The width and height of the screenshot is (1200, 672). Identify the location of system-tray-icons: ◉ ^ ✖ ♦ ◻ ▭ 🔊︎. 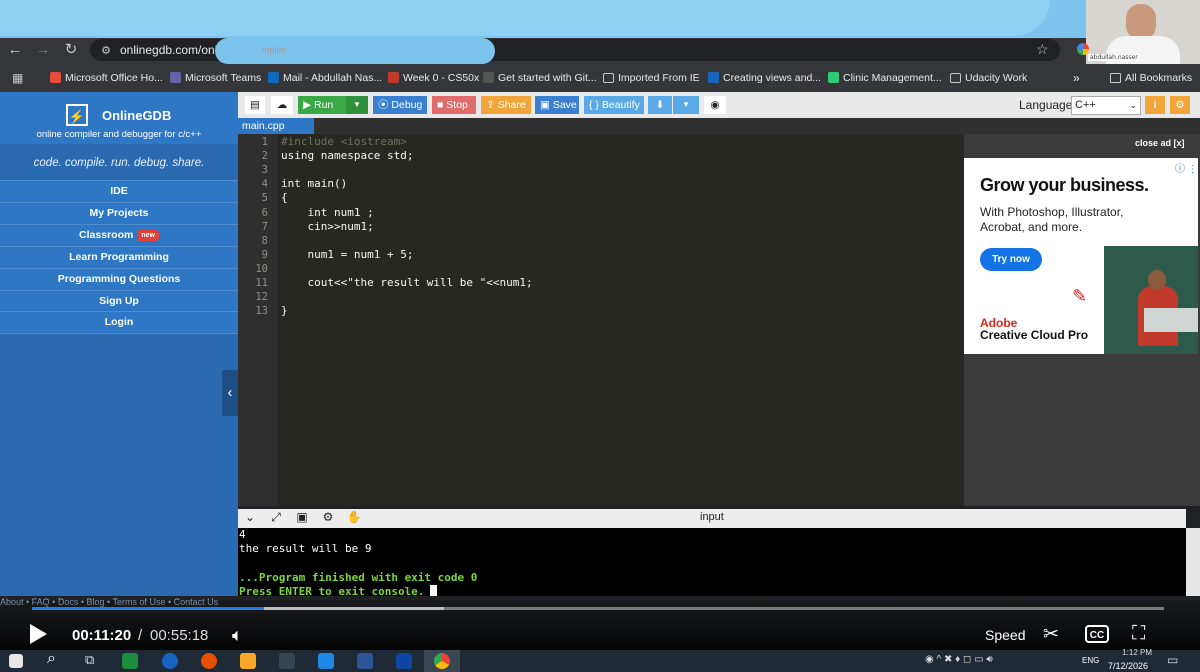
(959, 659).